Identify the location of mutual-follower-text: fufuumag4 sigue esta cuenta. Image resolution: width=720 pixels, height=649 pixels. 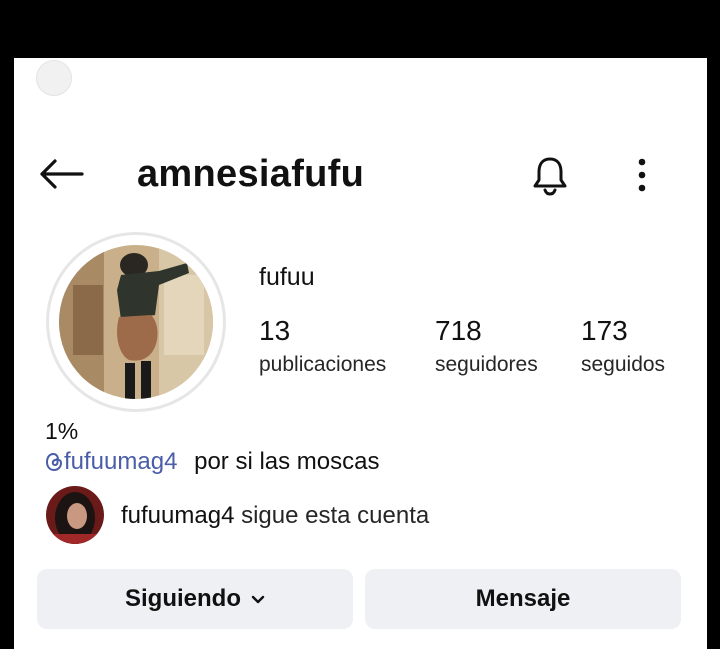
(275, 516).